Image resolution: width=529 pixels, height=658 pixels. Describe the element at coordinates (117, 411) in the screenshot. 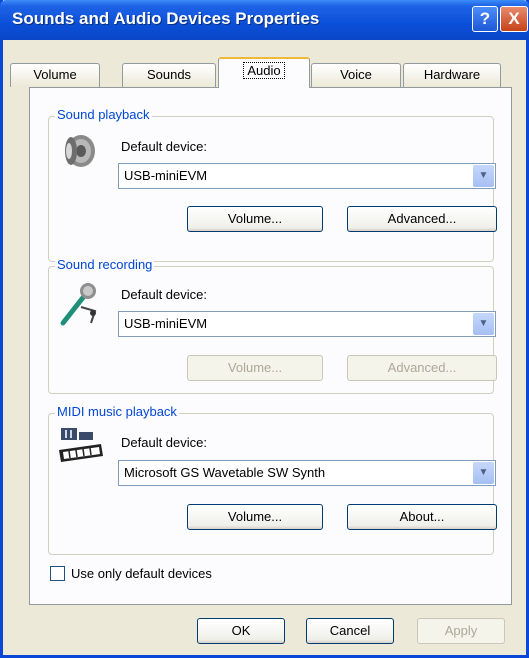

I see `midi-playback-legend: MIDI music playback` at that location.